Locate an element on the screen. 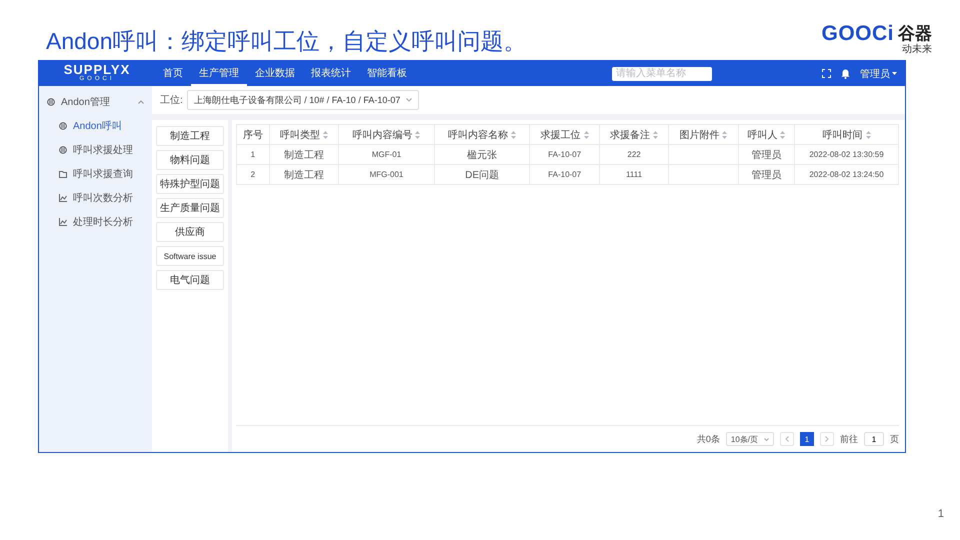  chevron-right-icon is located at coordinates (827, 439).